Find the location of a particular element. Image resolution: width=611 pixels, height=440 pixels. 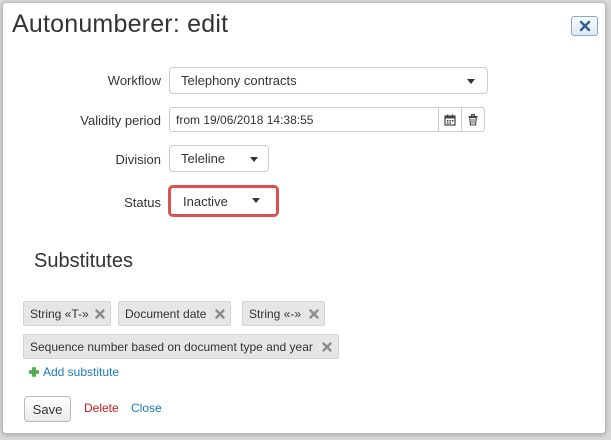

plus-icon is located at coordinates (34, 372).